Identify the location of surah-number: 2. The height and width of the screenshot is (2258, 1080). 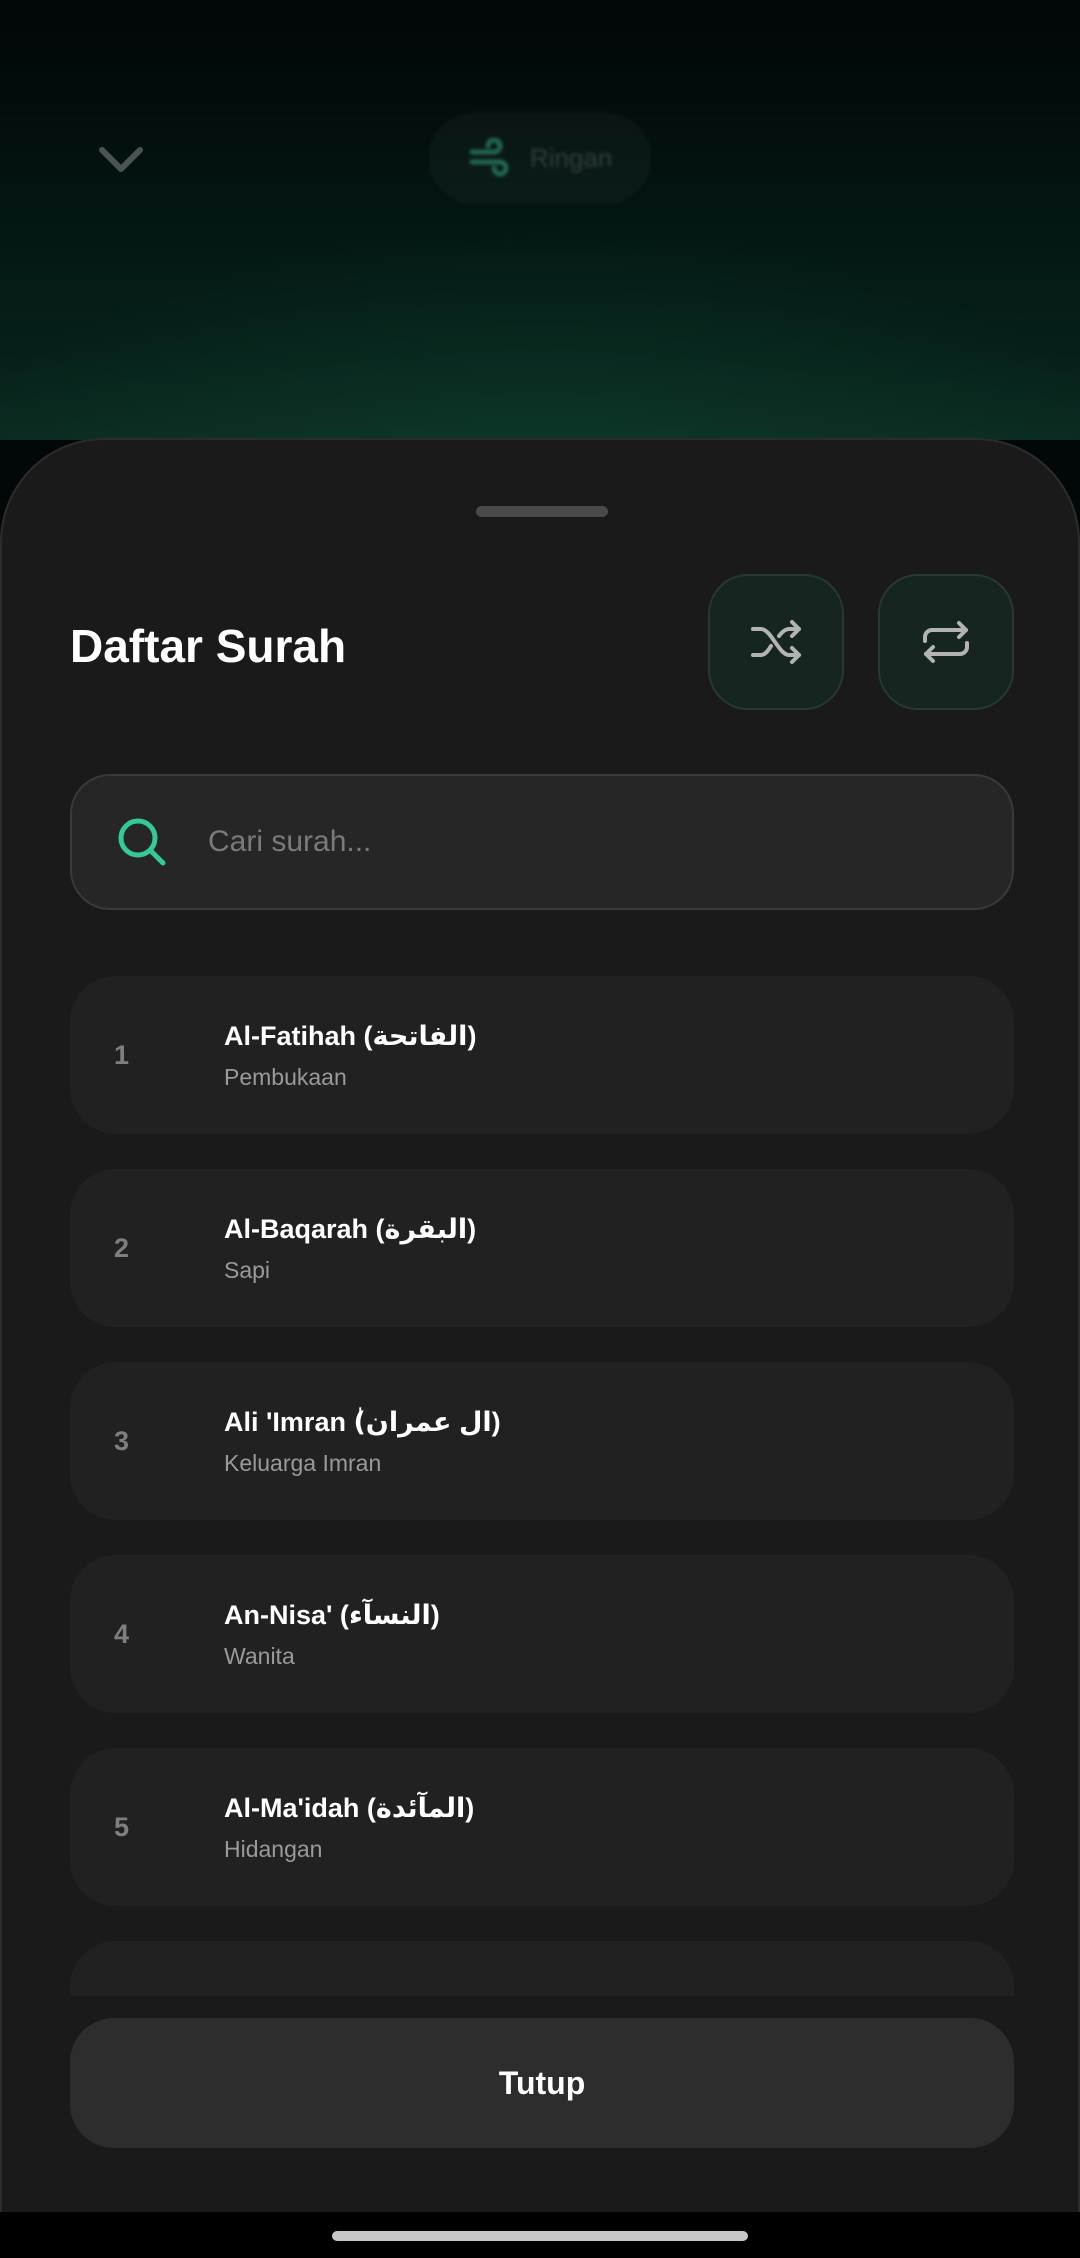
(122, 1247).